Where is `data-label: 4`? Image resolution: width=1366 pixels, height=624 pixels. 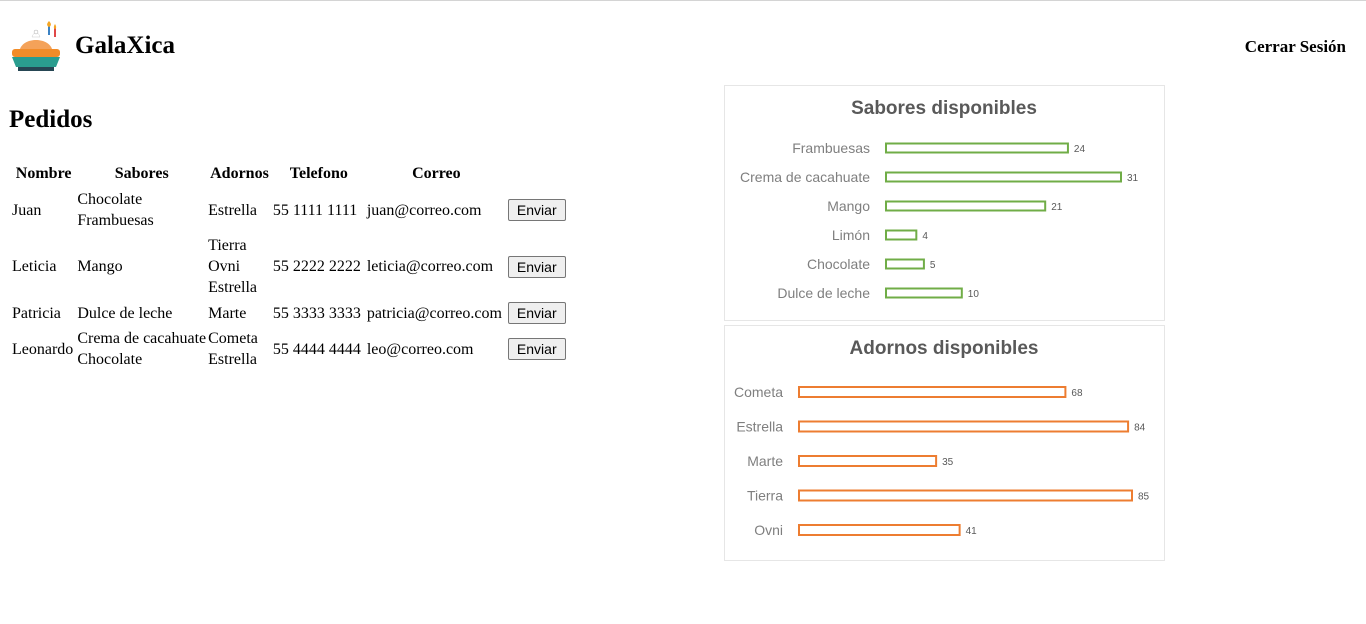
data-label: 4 is located at coordinates (925, 236).